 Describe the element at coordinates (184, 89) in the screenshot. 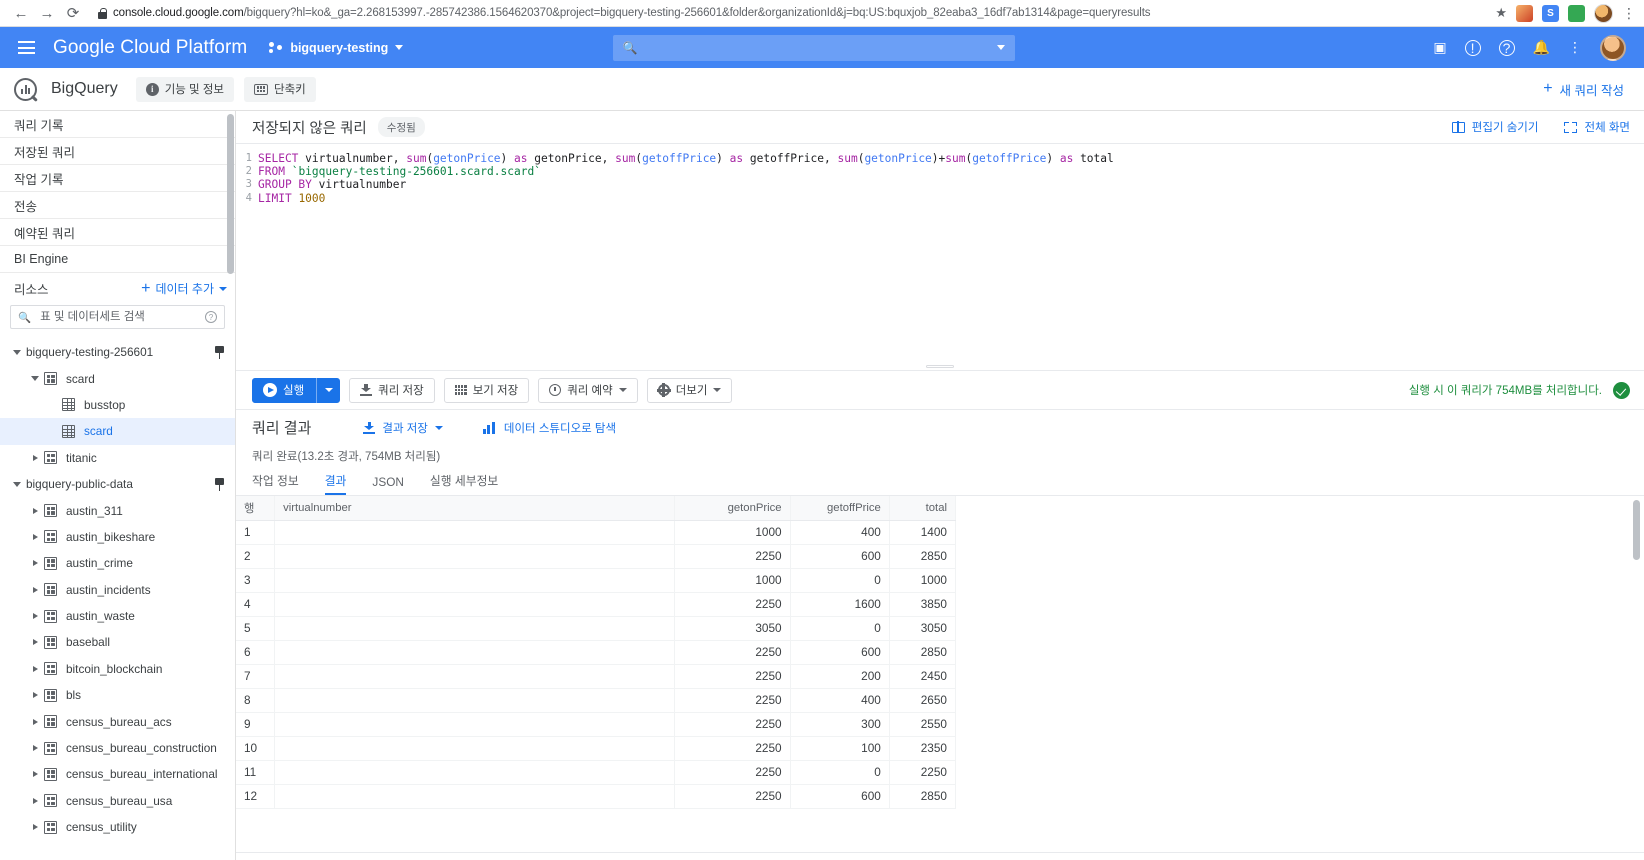

I see `features-info-button: i 기능 및 정보` at that location.